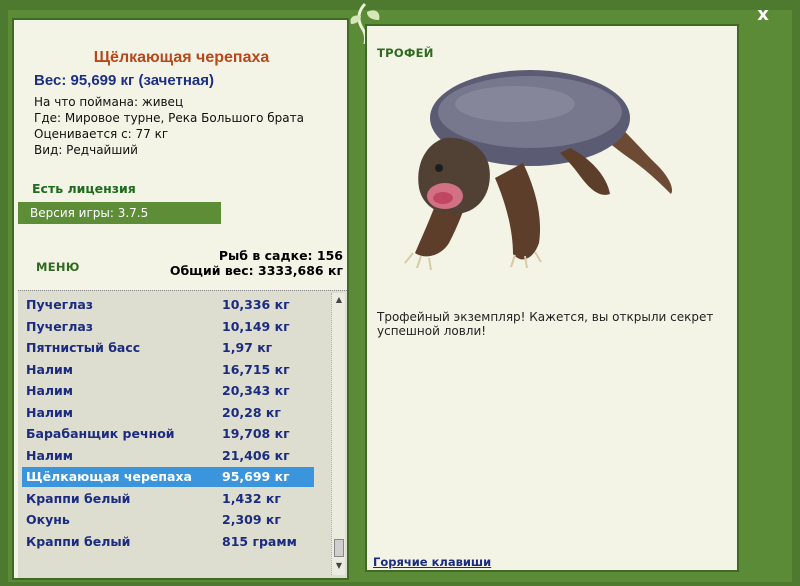 This screenshot has height=586, width=800. What do you see at coordinates (169, 118) in the screenshot?
I see `info-location: Где: Мировое турне, Река Большого брата` at bounding box center [169, 118].